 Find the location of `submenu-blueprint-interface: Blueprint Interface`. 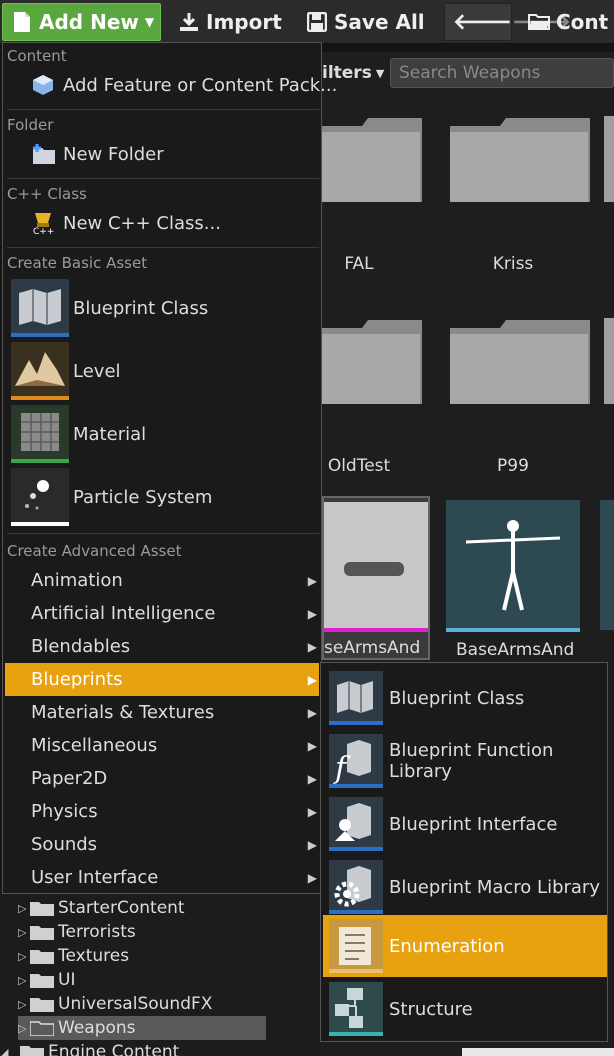

submenu-blueprint-interface: Blueprint Interface is located at coordinates (465, 824).